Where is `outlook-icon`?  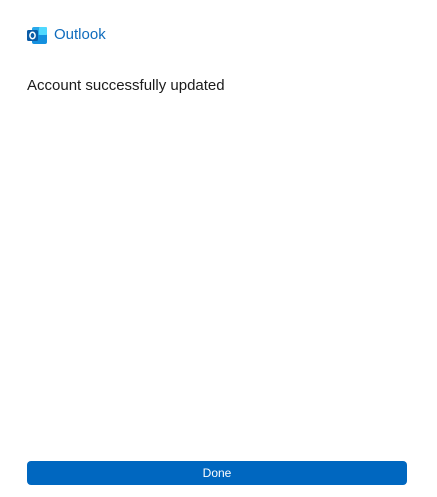
outlook-icon is located at coordinates (37, 35).